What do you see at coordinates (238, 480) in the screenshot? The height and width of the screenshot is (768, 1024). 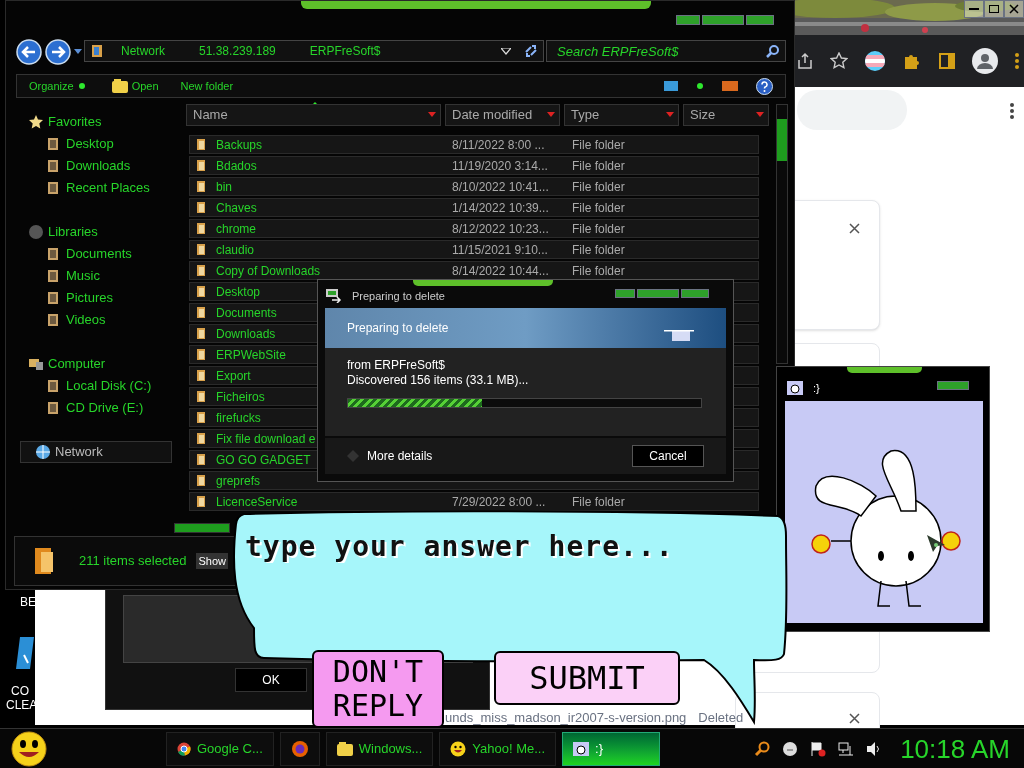 I see `file-name: greprefs` at bounding box center [238, 480].